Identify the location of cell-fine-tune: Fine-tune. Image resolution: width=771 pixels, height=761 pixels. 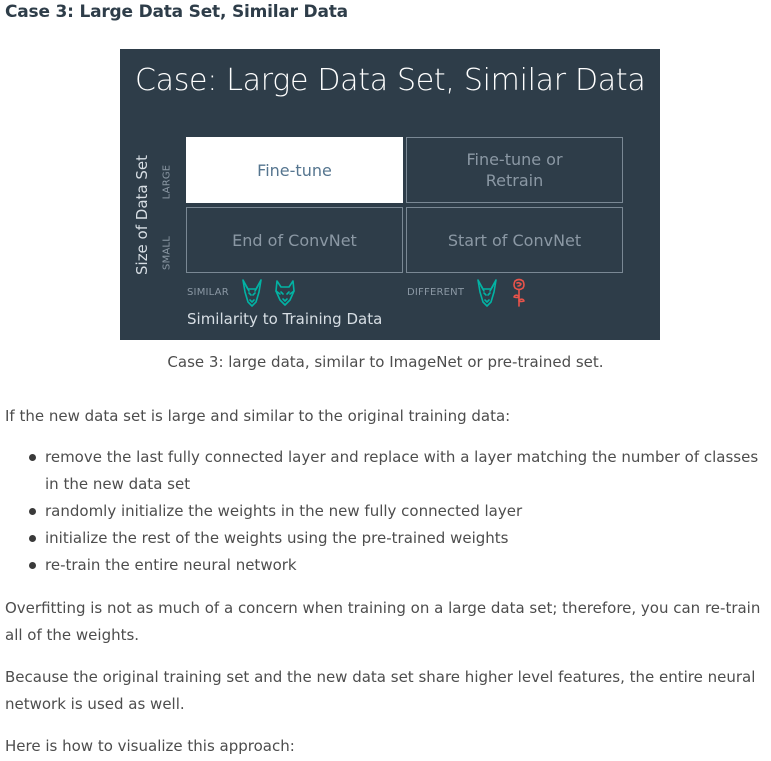
(294, 170).